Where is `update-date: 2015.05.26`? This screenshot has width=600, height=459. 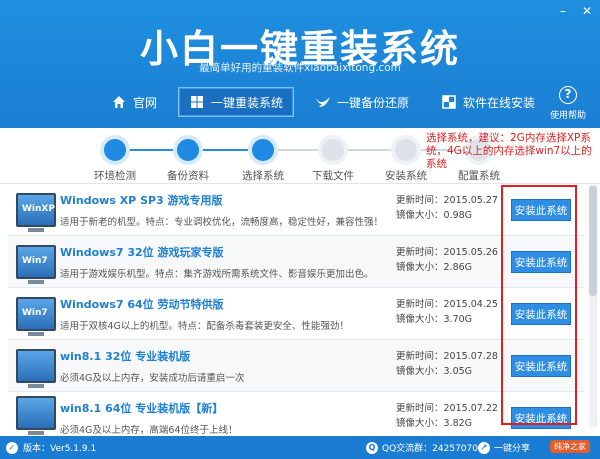
update-date: 2015.05.26 is located at coordinates (470, 252).